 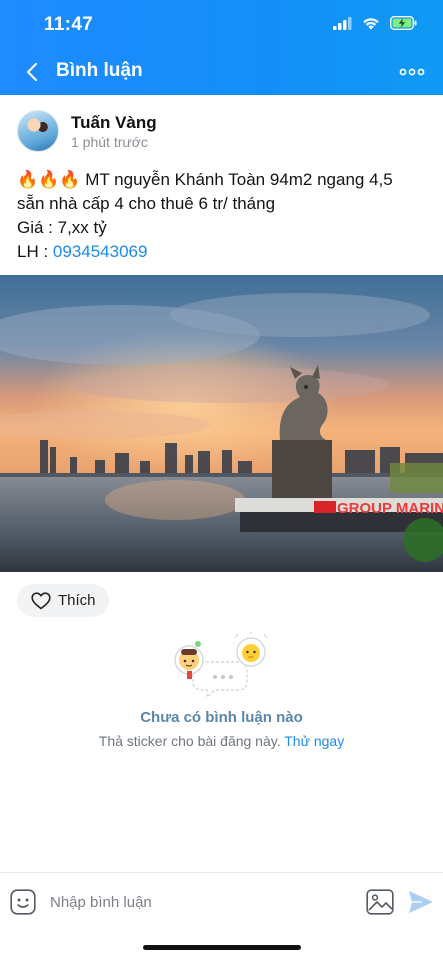 What do you see at coordinates (146, 203) in the screenshot?
I see `post-line-2: sẵn nhà cấp 4 cho thuê 6 tr/ tháng` at bounding box center [146, 203].